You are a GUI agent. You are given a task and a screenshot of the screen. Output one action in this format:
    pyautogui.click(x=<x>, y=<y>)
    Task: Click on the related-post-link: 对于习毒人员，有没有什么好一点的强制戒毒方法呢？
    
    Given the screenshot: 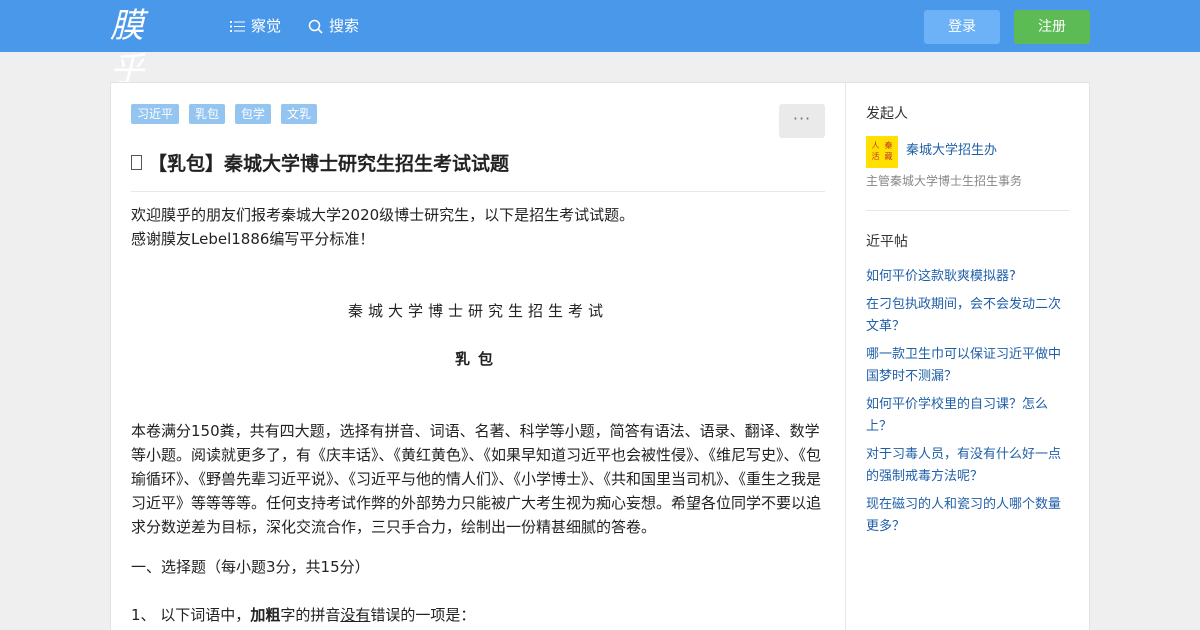 What is the action you would take?
    pyautogui.click(x=967, y=466)
    